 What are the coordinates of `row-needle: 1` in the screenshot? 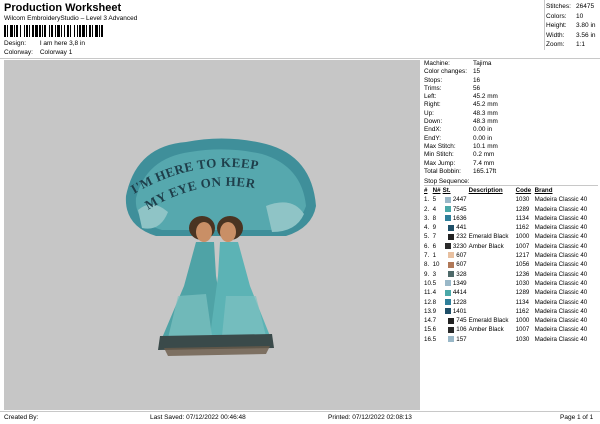 It's located at (434, 256).